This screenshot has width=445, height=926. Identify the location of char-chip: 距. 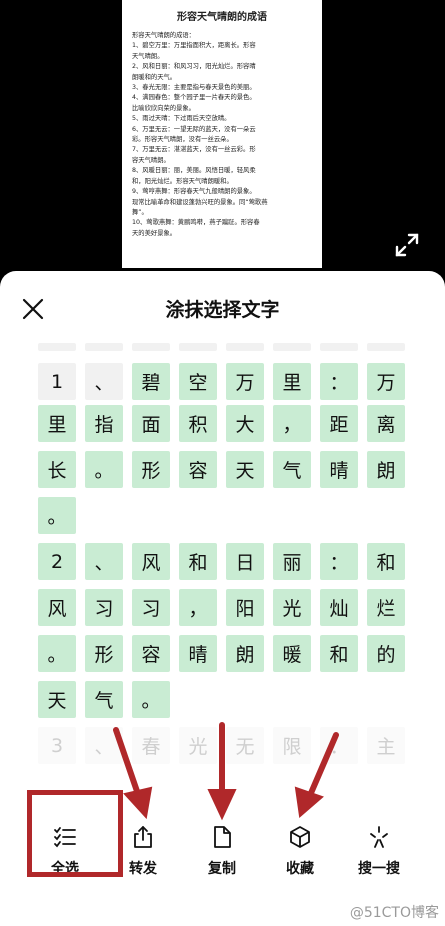
(339, 423).